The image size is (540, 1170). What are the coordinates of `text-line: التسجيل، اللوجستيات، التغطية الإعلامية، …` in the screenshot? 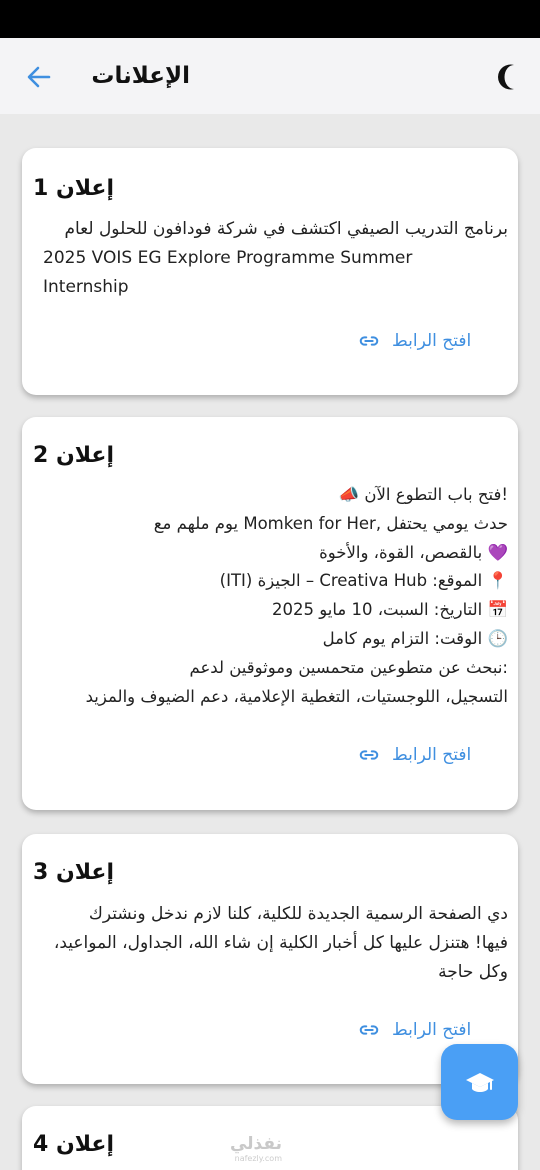 It's located at (296, 696).